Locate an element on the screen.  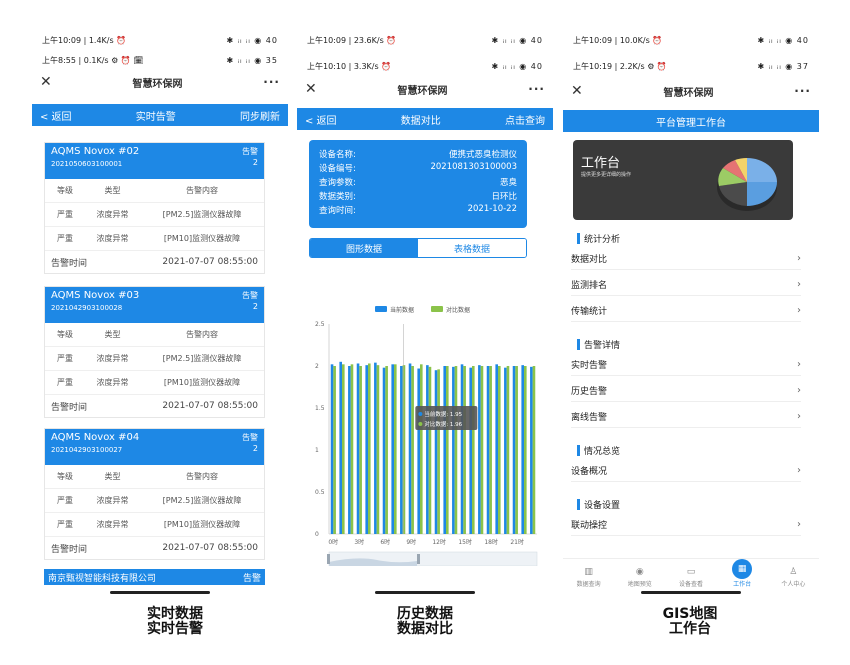
tab-device-view: ▭ 设备查看 is located at coordinates (691, 577).